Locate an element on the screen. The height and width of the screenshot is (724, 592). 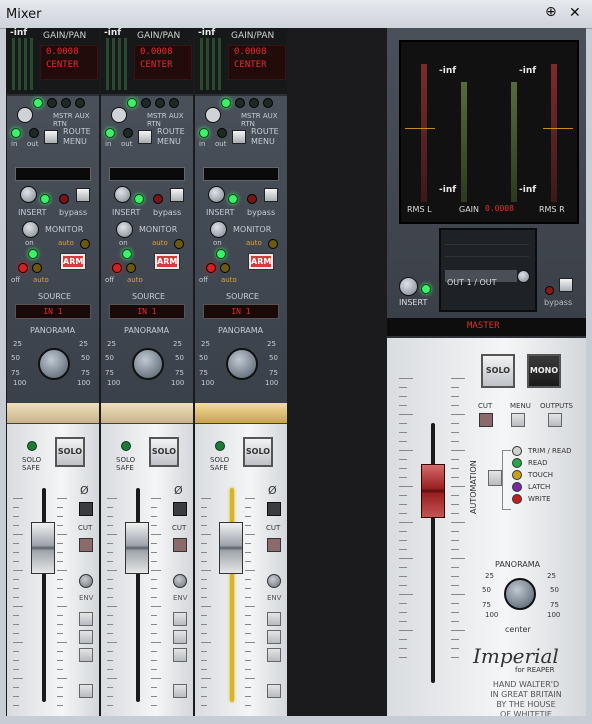
master-bypass-button is located at coordinates (566, 285).